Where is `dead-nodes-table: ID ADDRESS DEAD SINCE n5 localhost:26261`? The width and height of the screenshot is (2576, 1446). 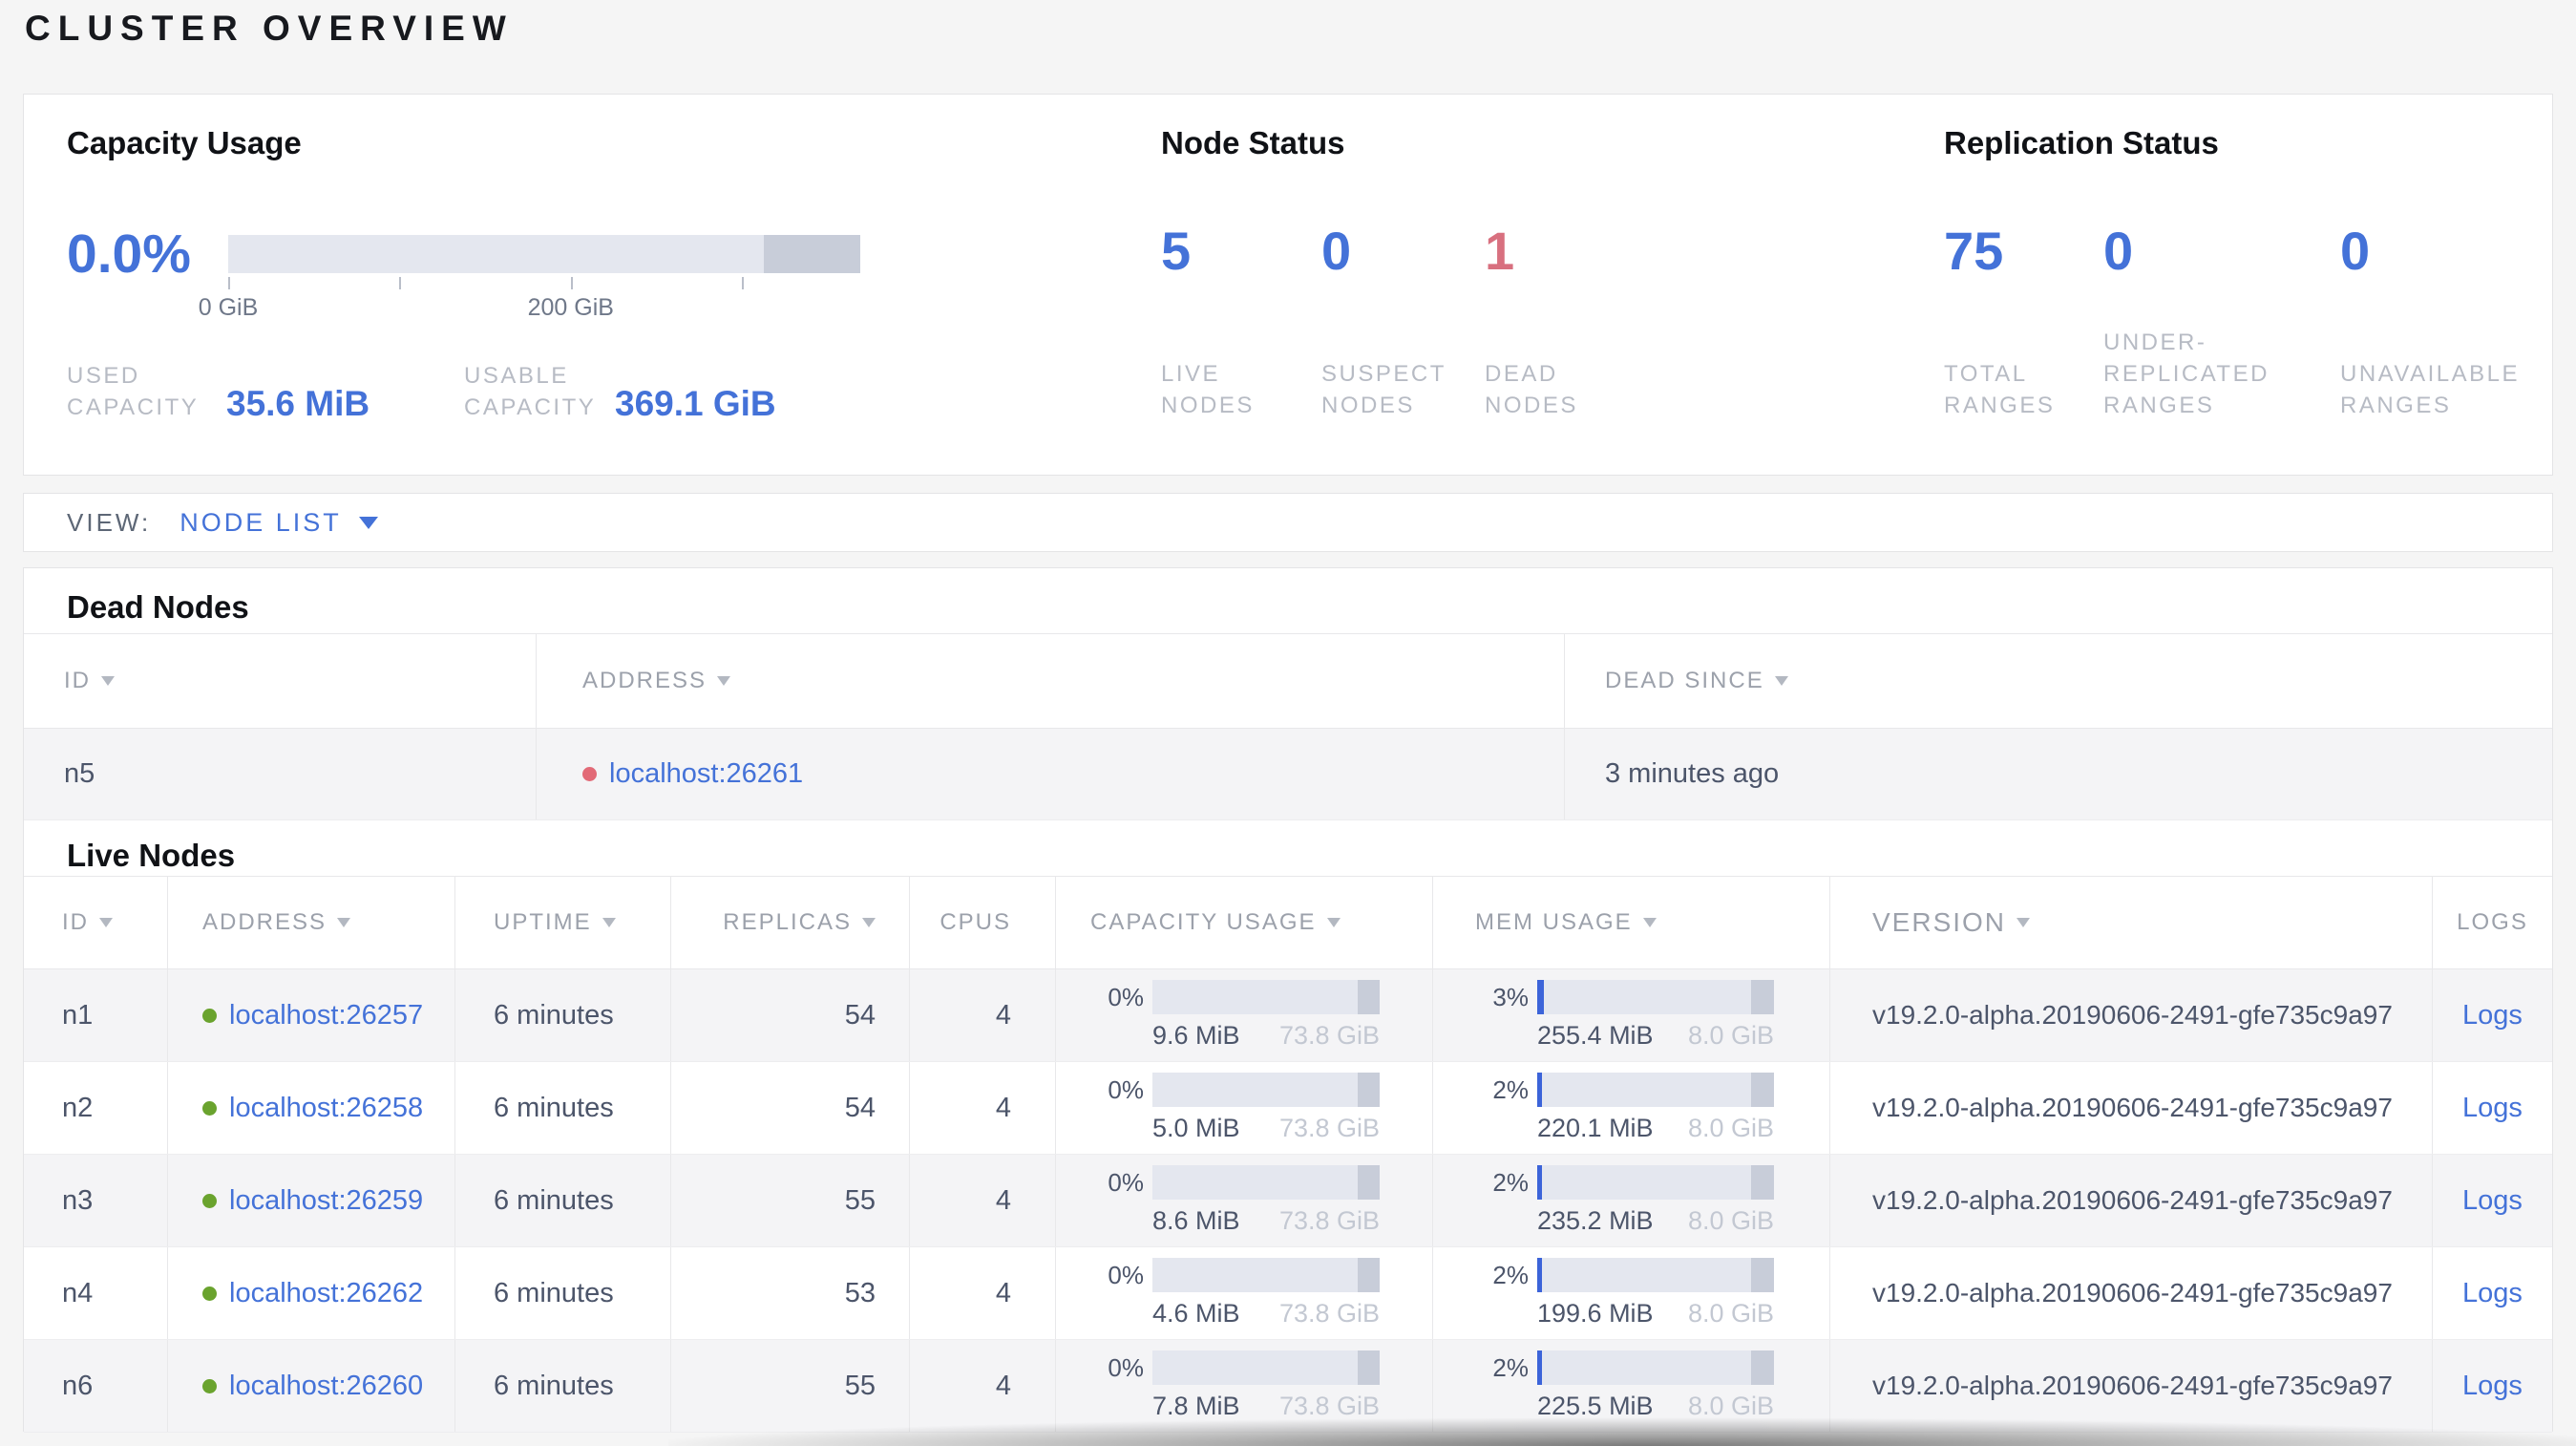
dead-nodes-table: ID ADDRESS DEAD SINCE n5 localhost:26261 is located at coordinates (1288, 726).